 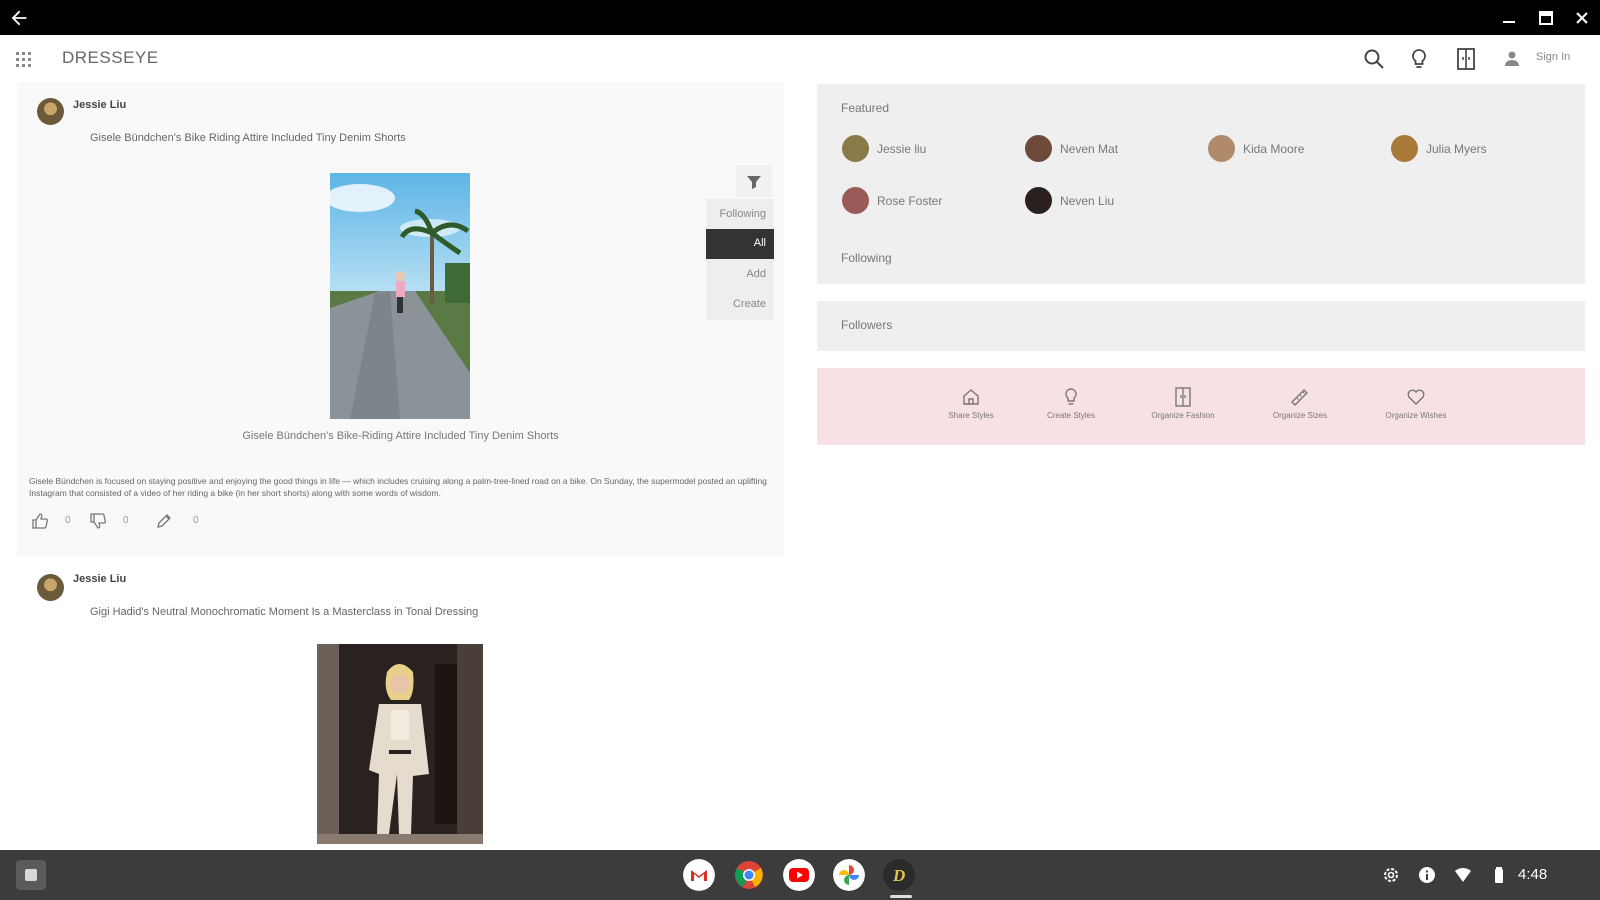 I want to click on featured-person: Rose Foster, so click(x=932, y=201).